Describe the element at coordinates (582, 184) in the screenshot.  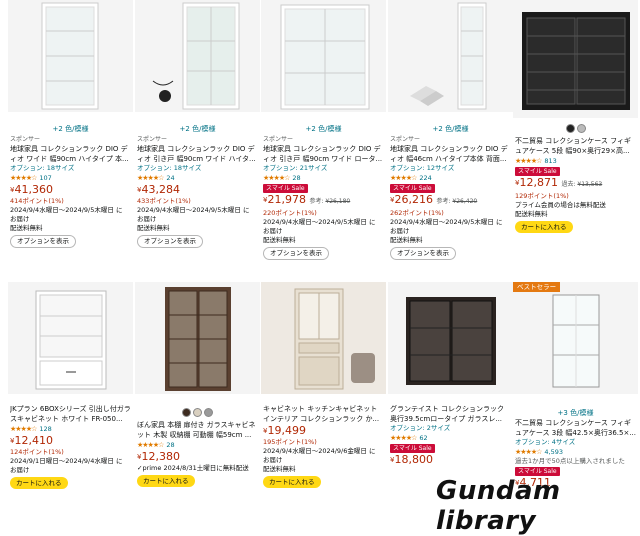
I see `reference-price: 過去: ¥13,563` at that location.